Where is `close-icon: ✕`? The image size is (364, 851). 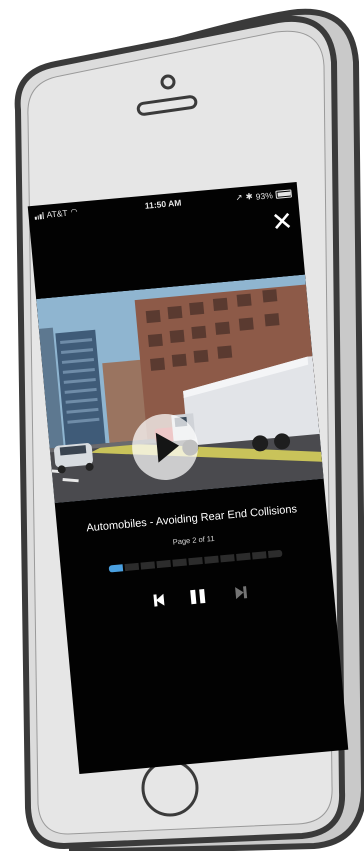
close-icon: ✕ is located at coordinates (282, 221).